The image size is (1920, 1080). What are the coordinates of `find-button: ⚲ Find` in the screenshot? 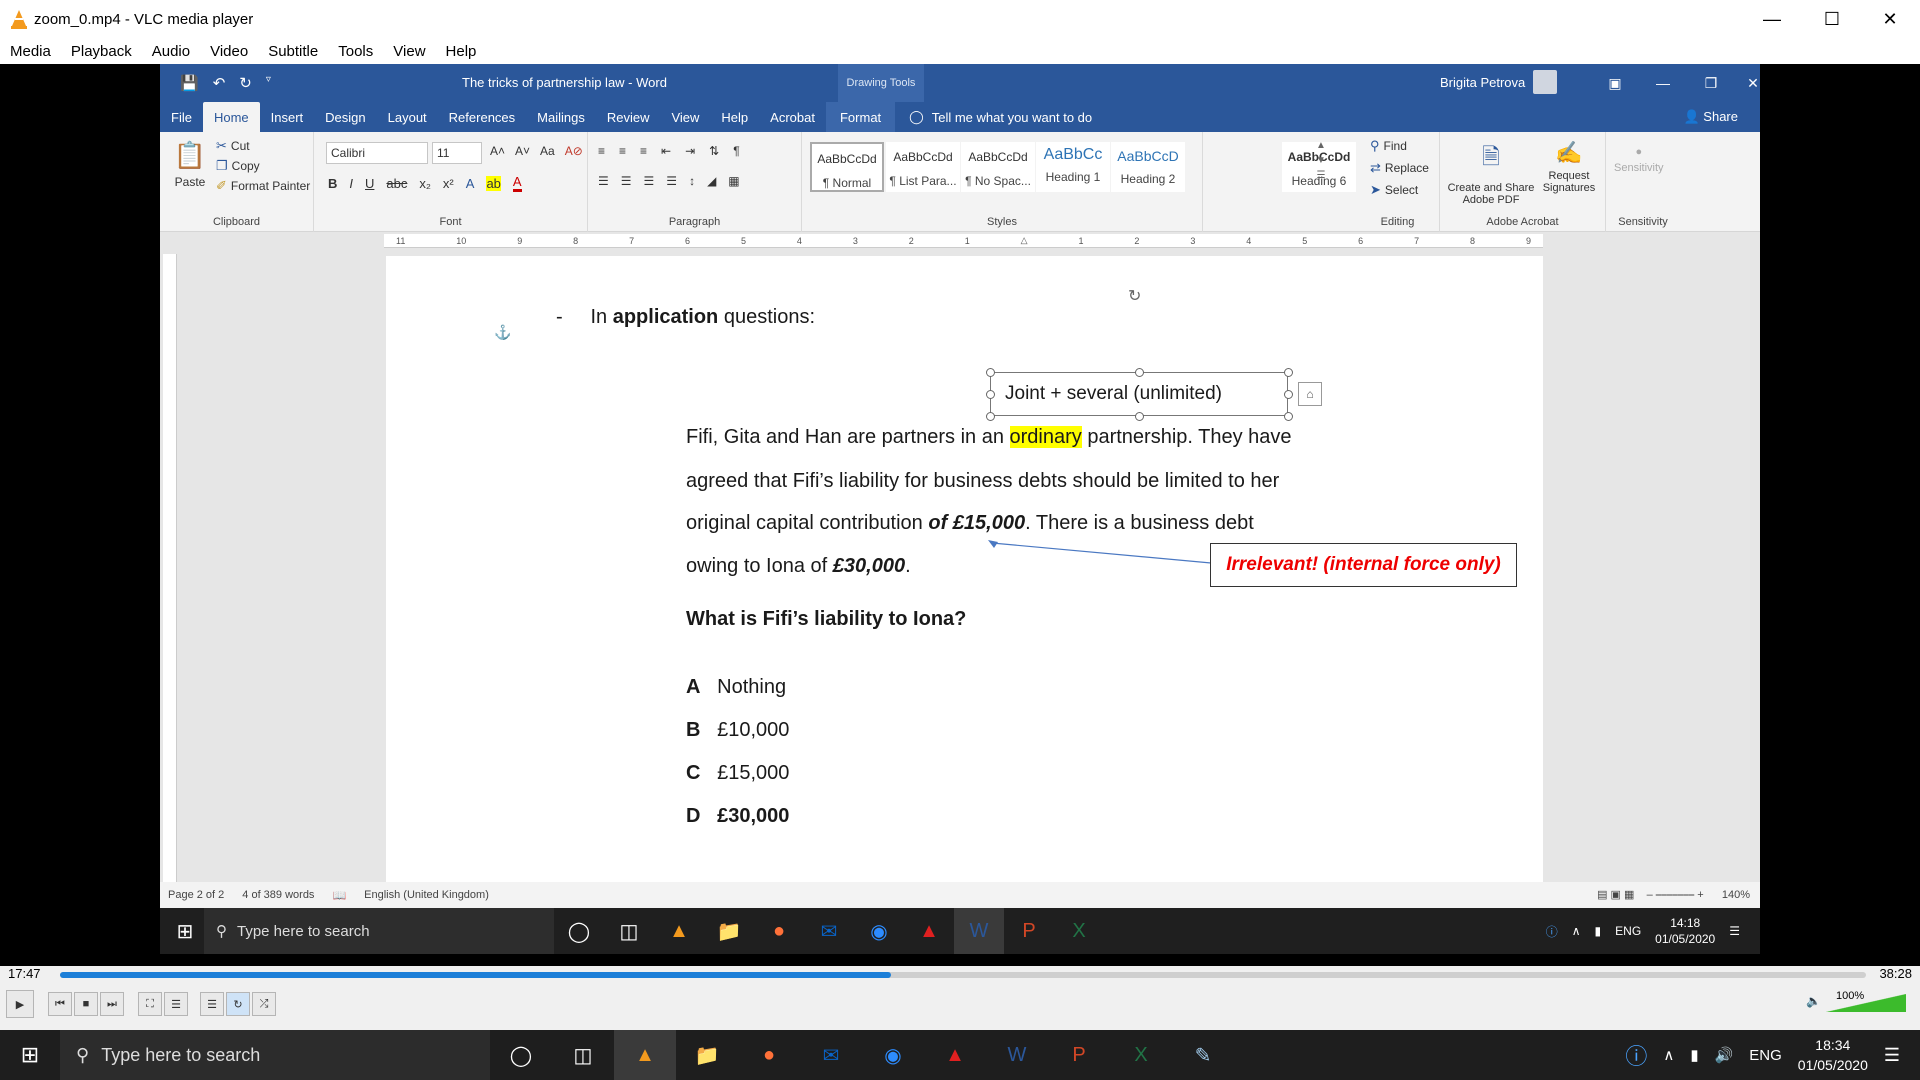 It's located at (1388, 146).